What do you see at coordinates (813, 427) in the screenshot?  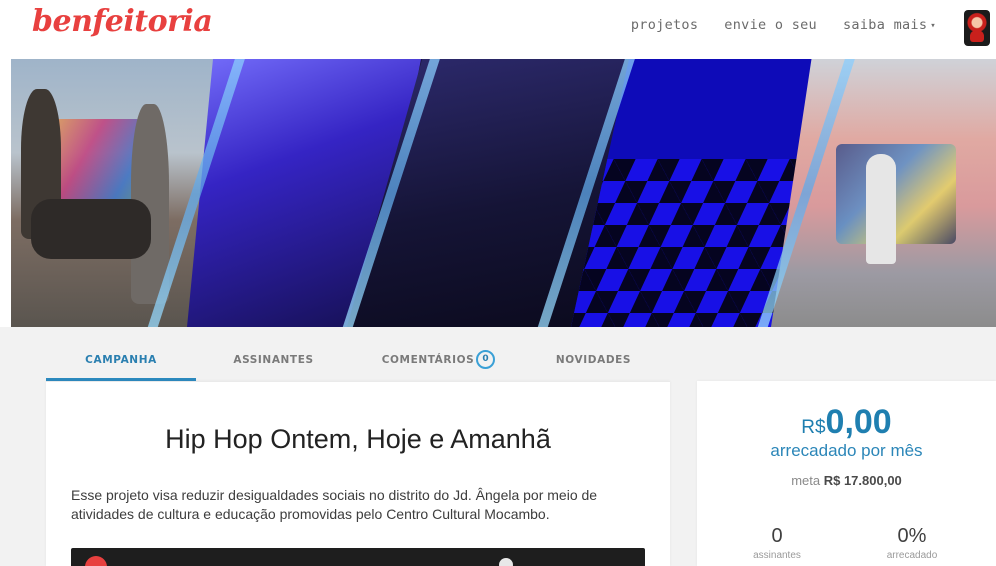 I see `currency-symbol: R$` at bounding box center [813, 427].